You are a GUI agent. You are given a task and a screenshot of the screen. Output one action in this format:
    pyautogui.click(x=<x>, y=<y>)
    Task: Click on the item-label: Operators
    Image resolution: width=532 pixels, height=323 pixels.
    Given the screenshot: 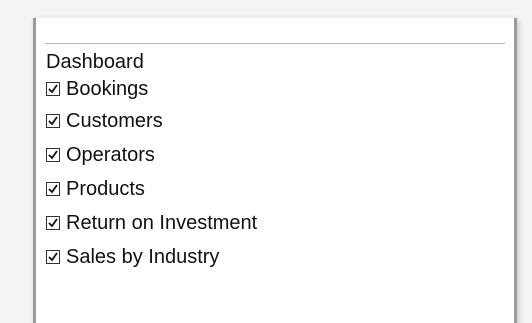 What is the action you would take?
    pyautogui.click(x=110, y=155)
    